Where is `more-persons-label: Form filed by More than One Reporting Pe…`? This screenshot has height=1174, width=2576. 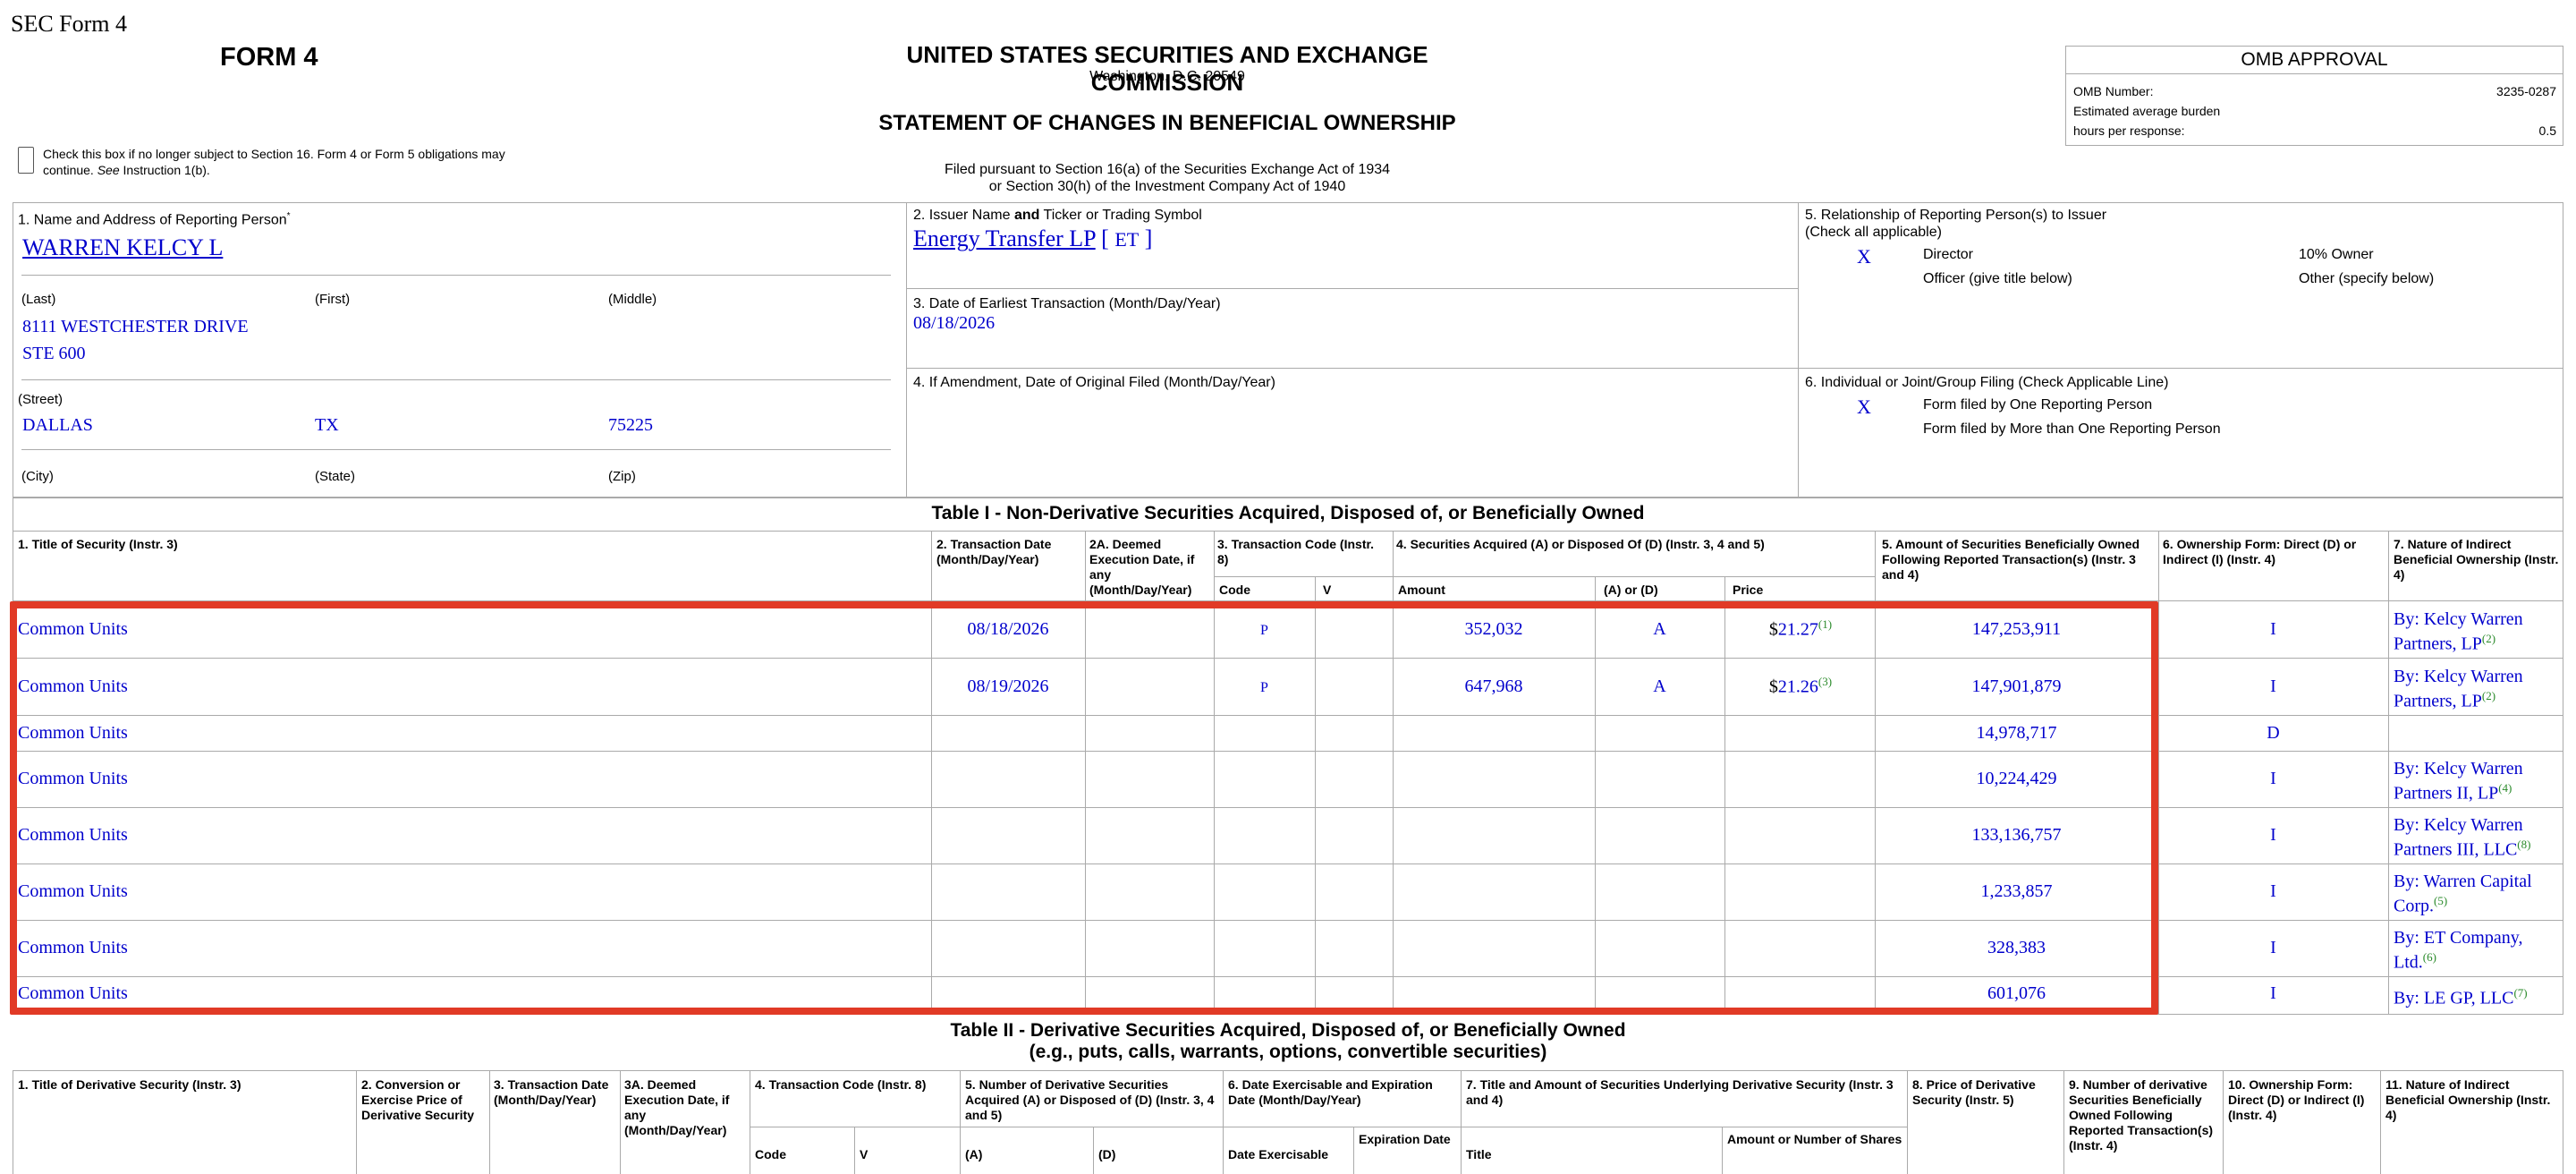 more-persons-label: Form filed by More than One Reporting Pe… is located at coordinates (2072, 429).